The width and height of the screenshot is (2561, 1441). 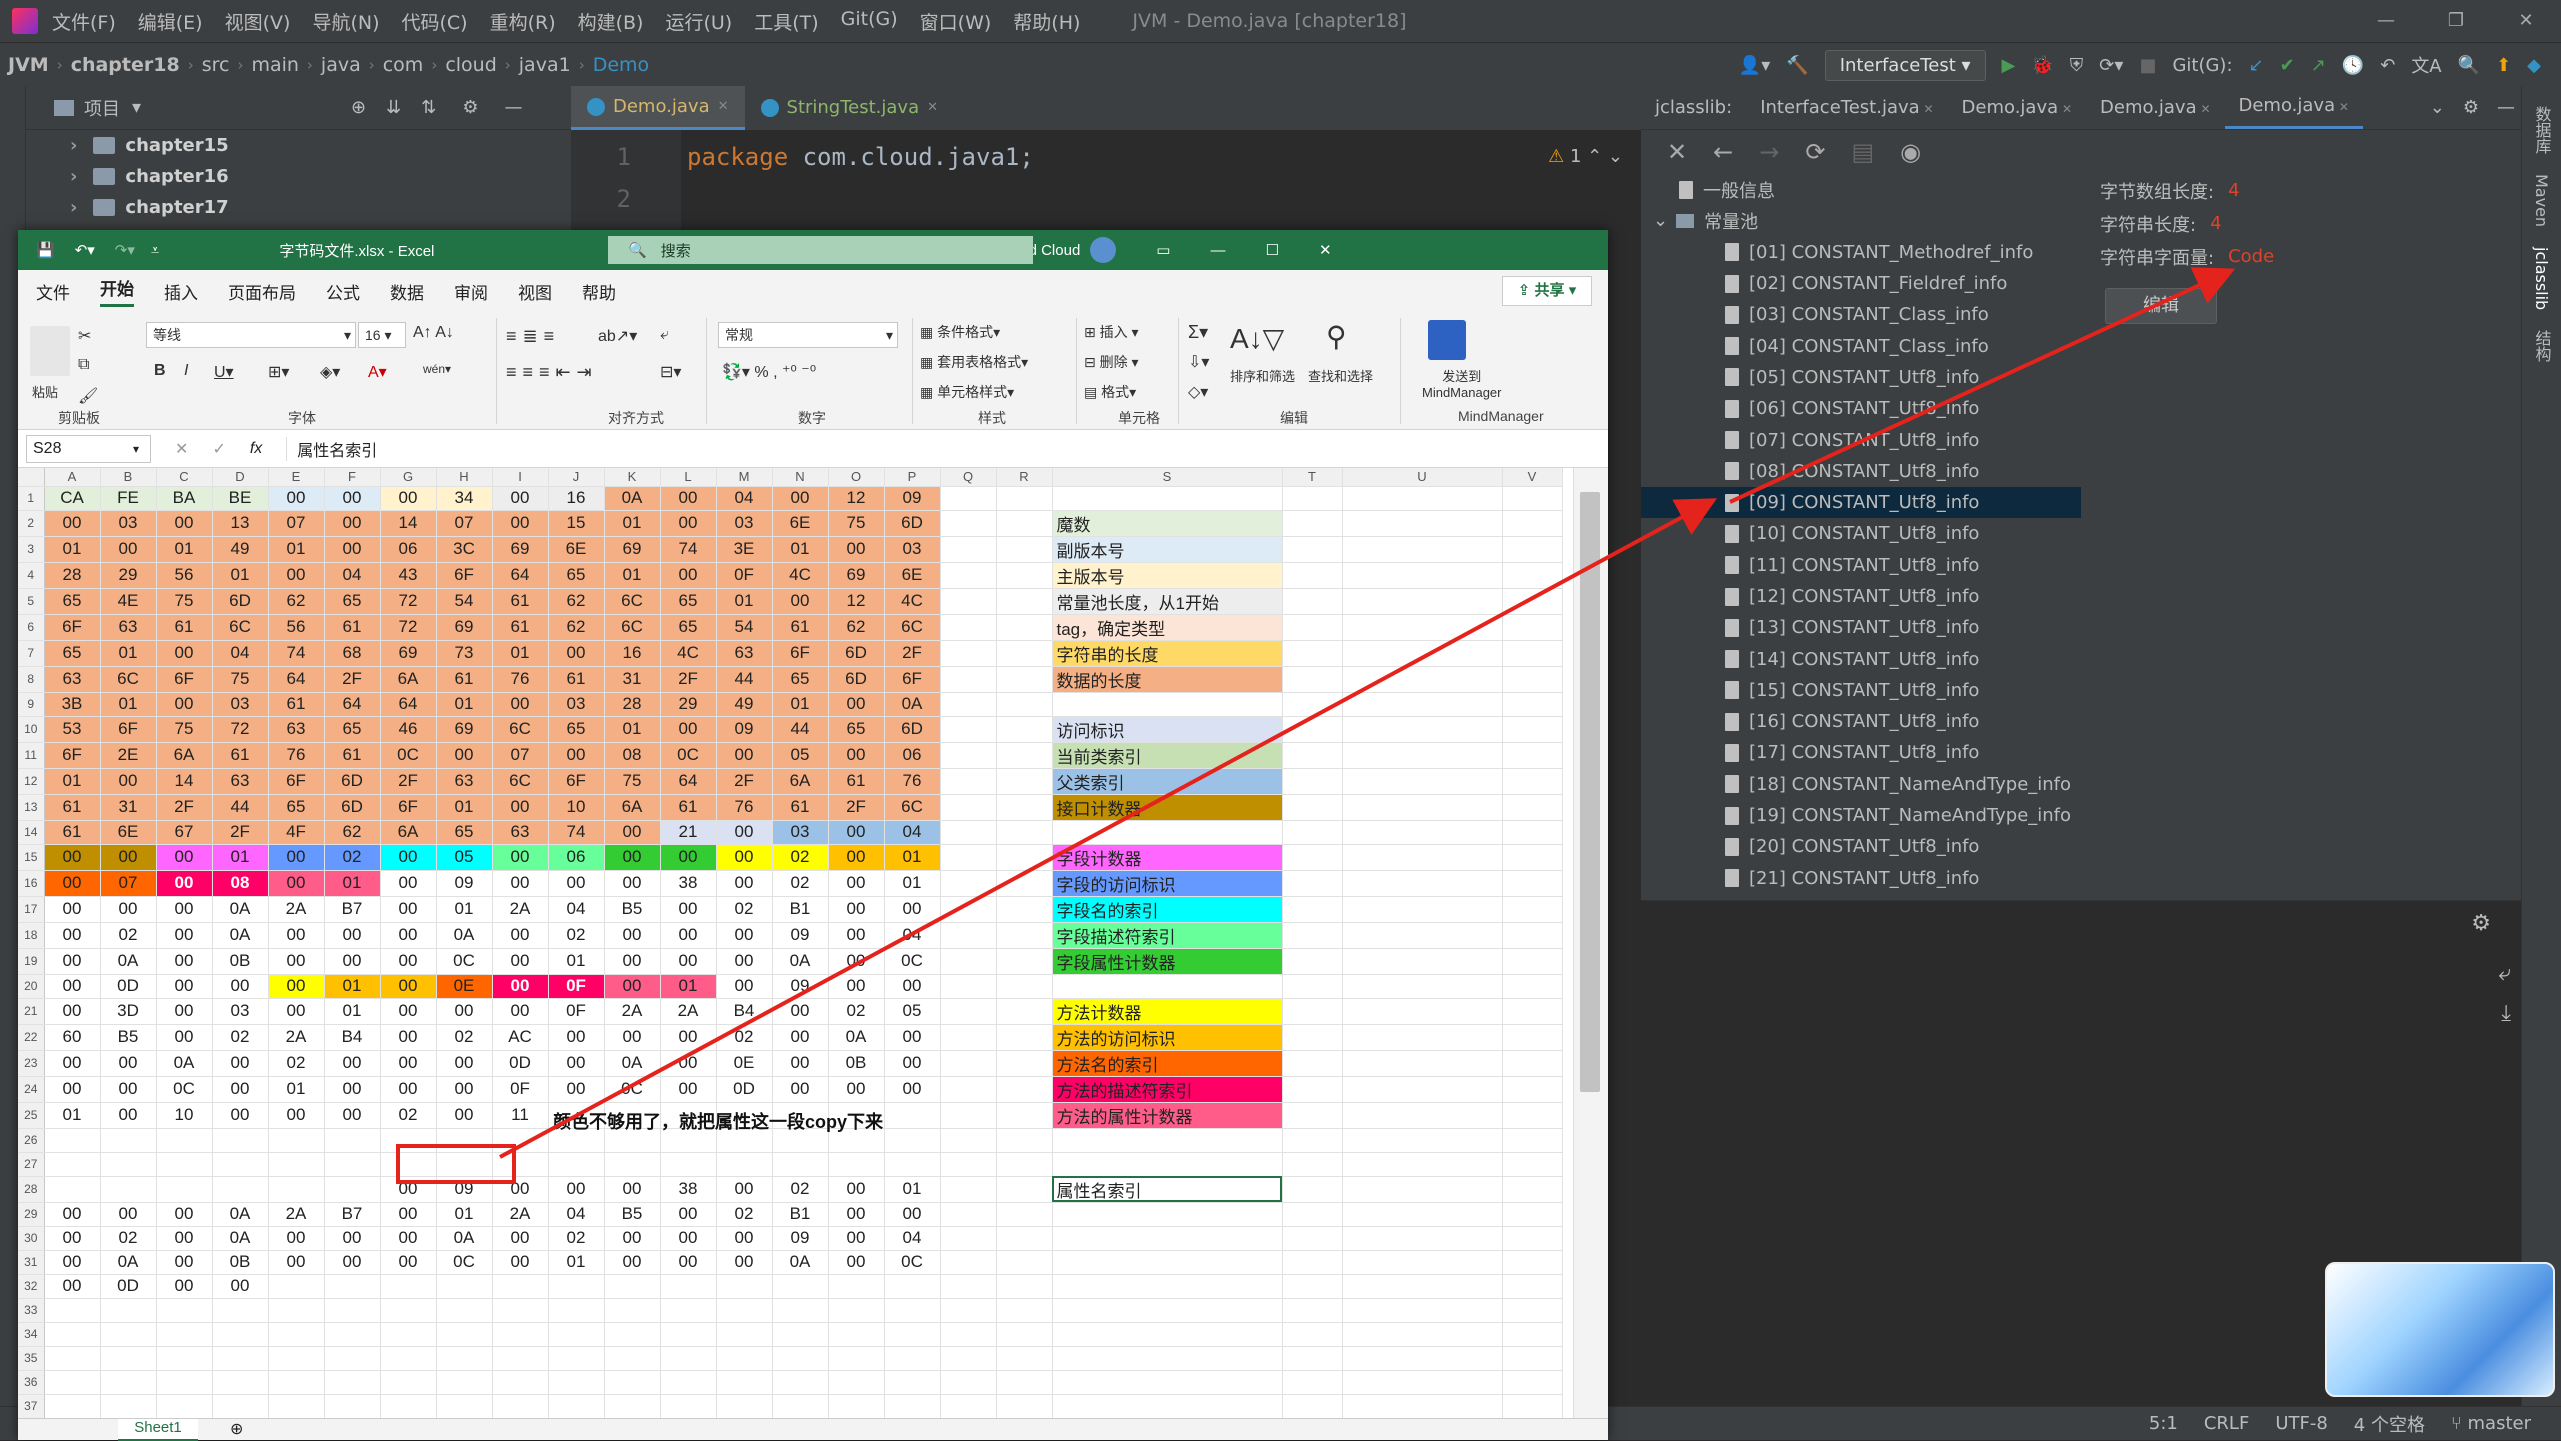 I want to click on menu-item: 构建(B), so click(x=611, y=21).